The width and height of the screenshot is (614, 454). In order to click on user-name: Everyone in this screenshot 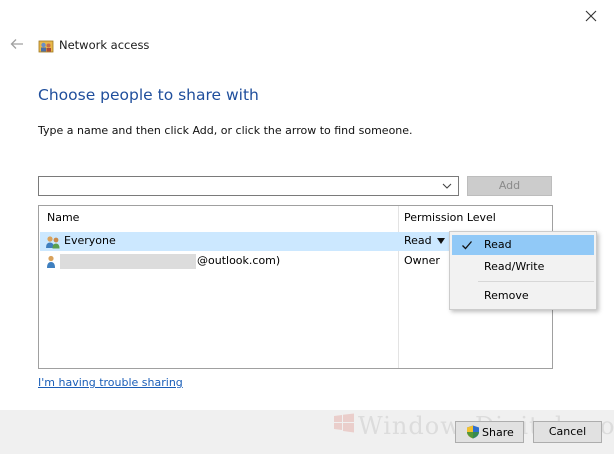, I will do `click(90, 240)`.